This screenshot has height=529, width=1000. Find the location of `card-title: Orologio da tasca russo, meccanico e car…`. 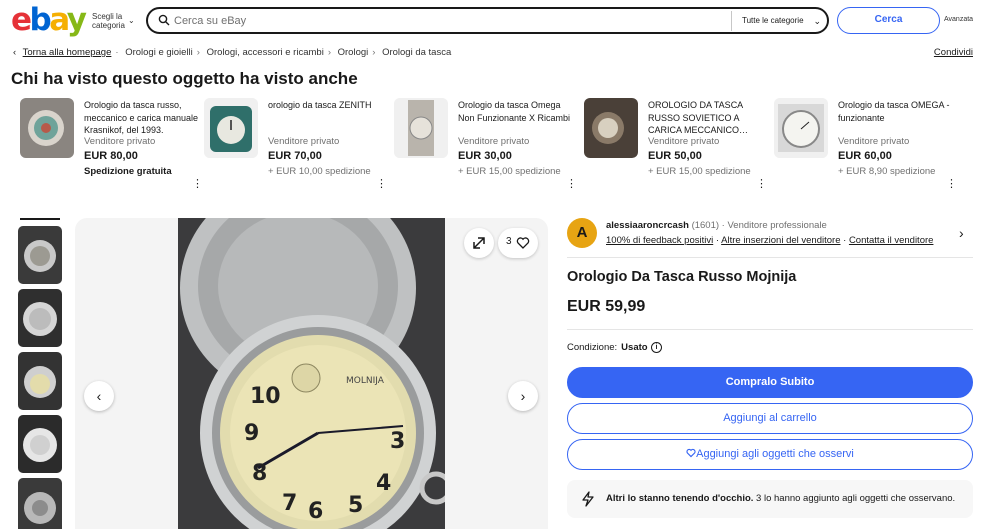

card-title: Orologio da tasca russo, meccanico e car… is located at coordinates (141, 118).